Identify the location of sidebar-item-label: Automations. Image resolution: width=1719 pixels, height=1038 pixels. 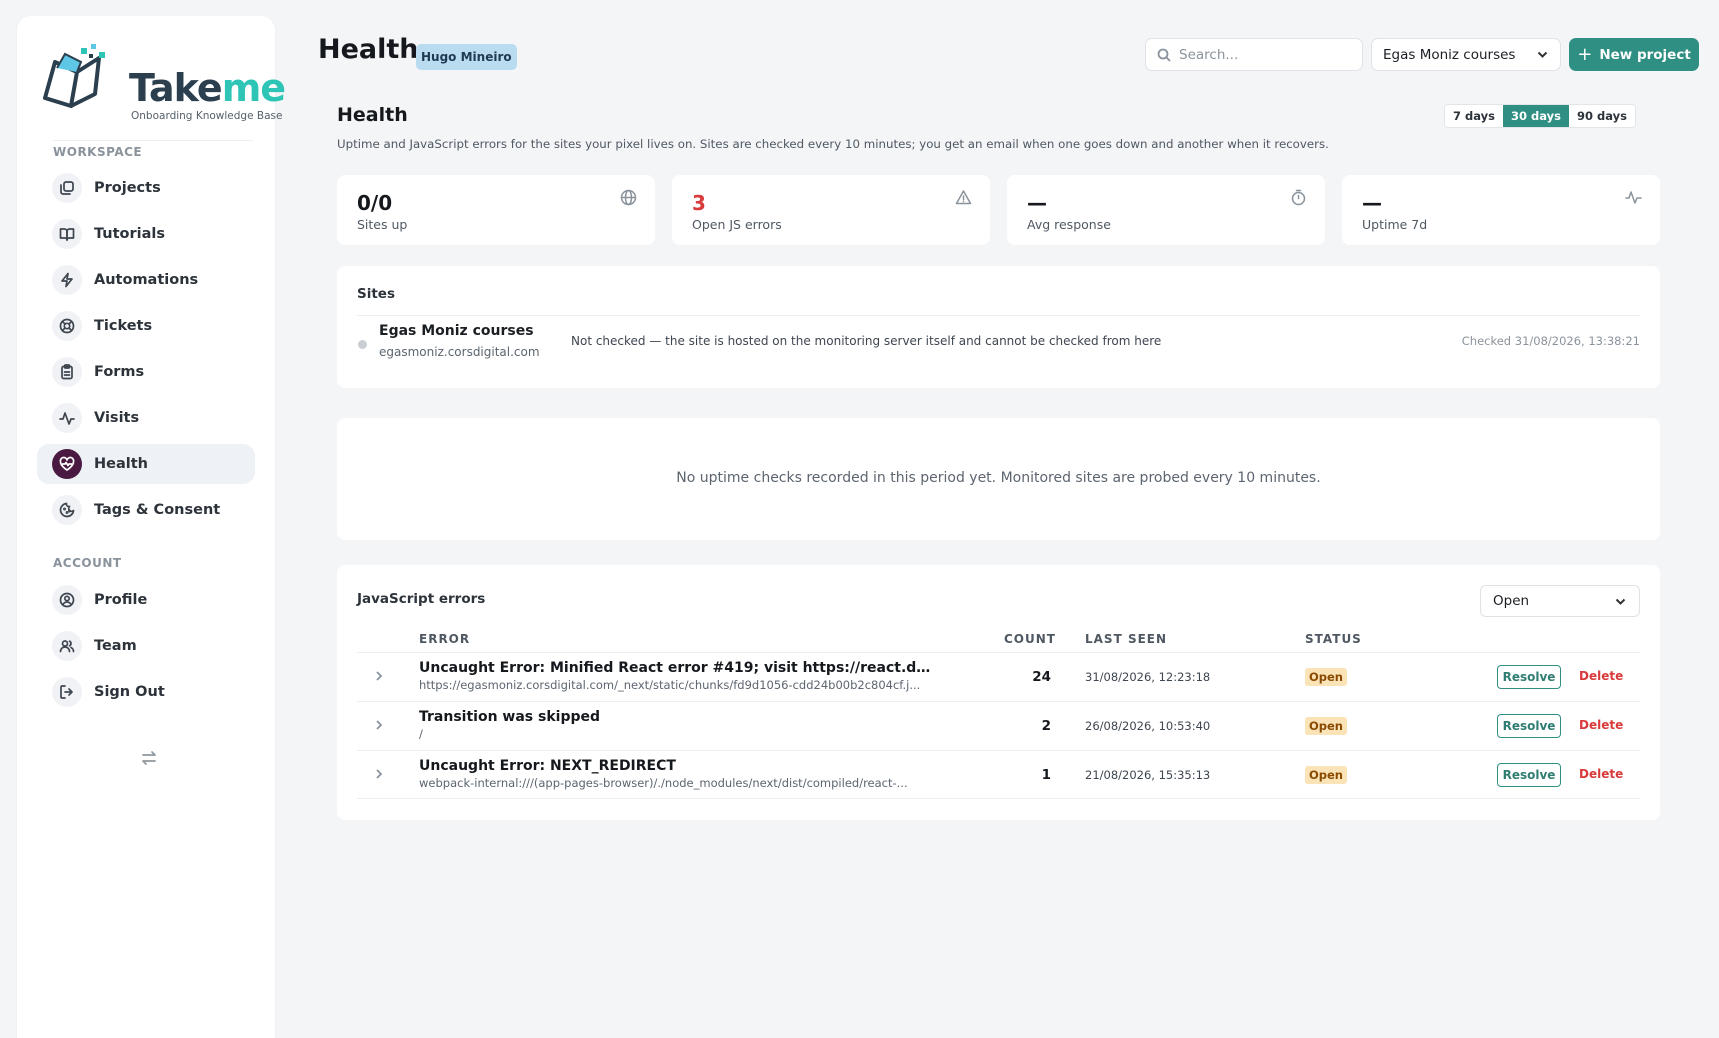
(146, 280).